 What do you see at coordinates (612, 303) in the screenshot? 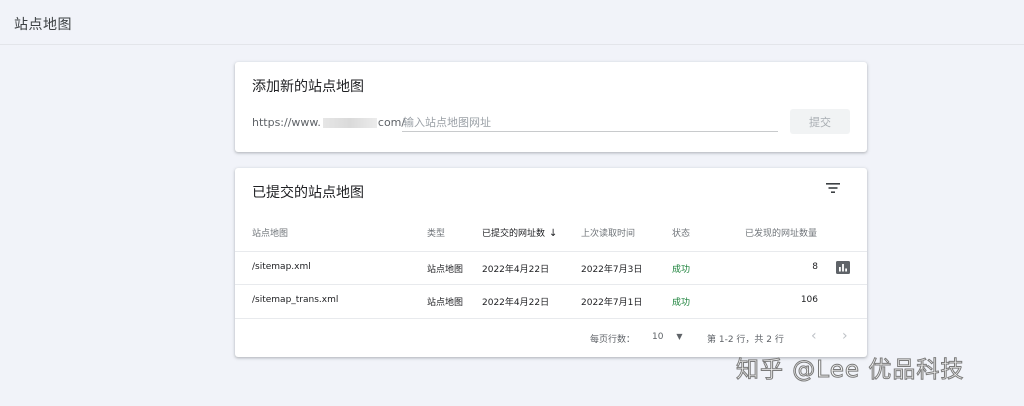
I see `last-read-date: 2022年7月1日` at bounding box center [612, 303].